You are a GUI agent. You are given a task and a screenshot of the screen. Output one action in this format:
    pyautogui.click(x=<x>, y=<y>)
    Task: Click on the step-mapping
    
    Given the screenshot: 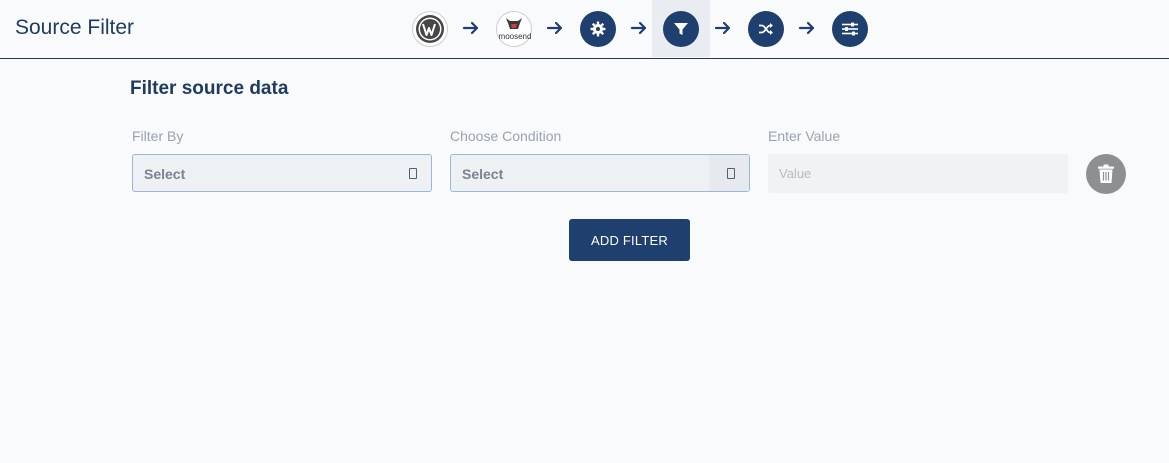 What is the action you would take?
    pyautogui.click(x=766, y=29)
    